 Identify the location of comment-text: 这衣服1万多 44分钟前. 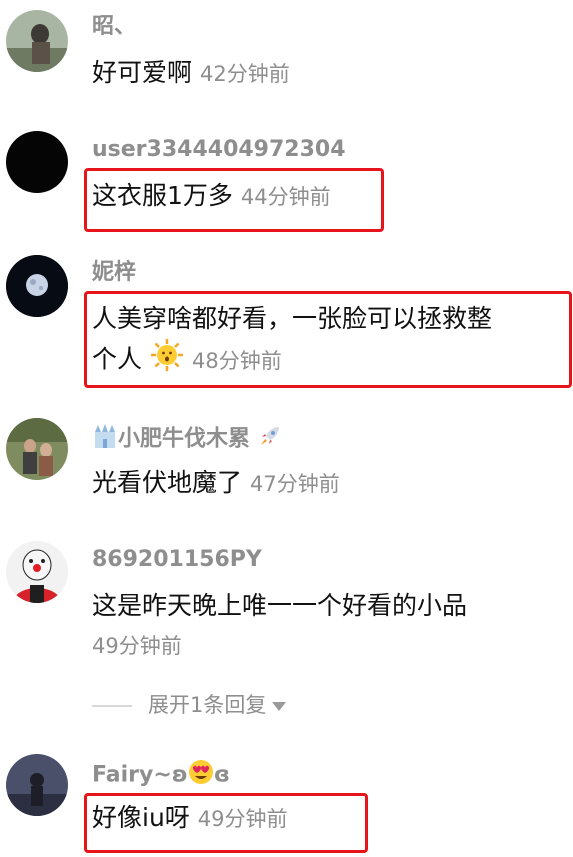
(211, 196).